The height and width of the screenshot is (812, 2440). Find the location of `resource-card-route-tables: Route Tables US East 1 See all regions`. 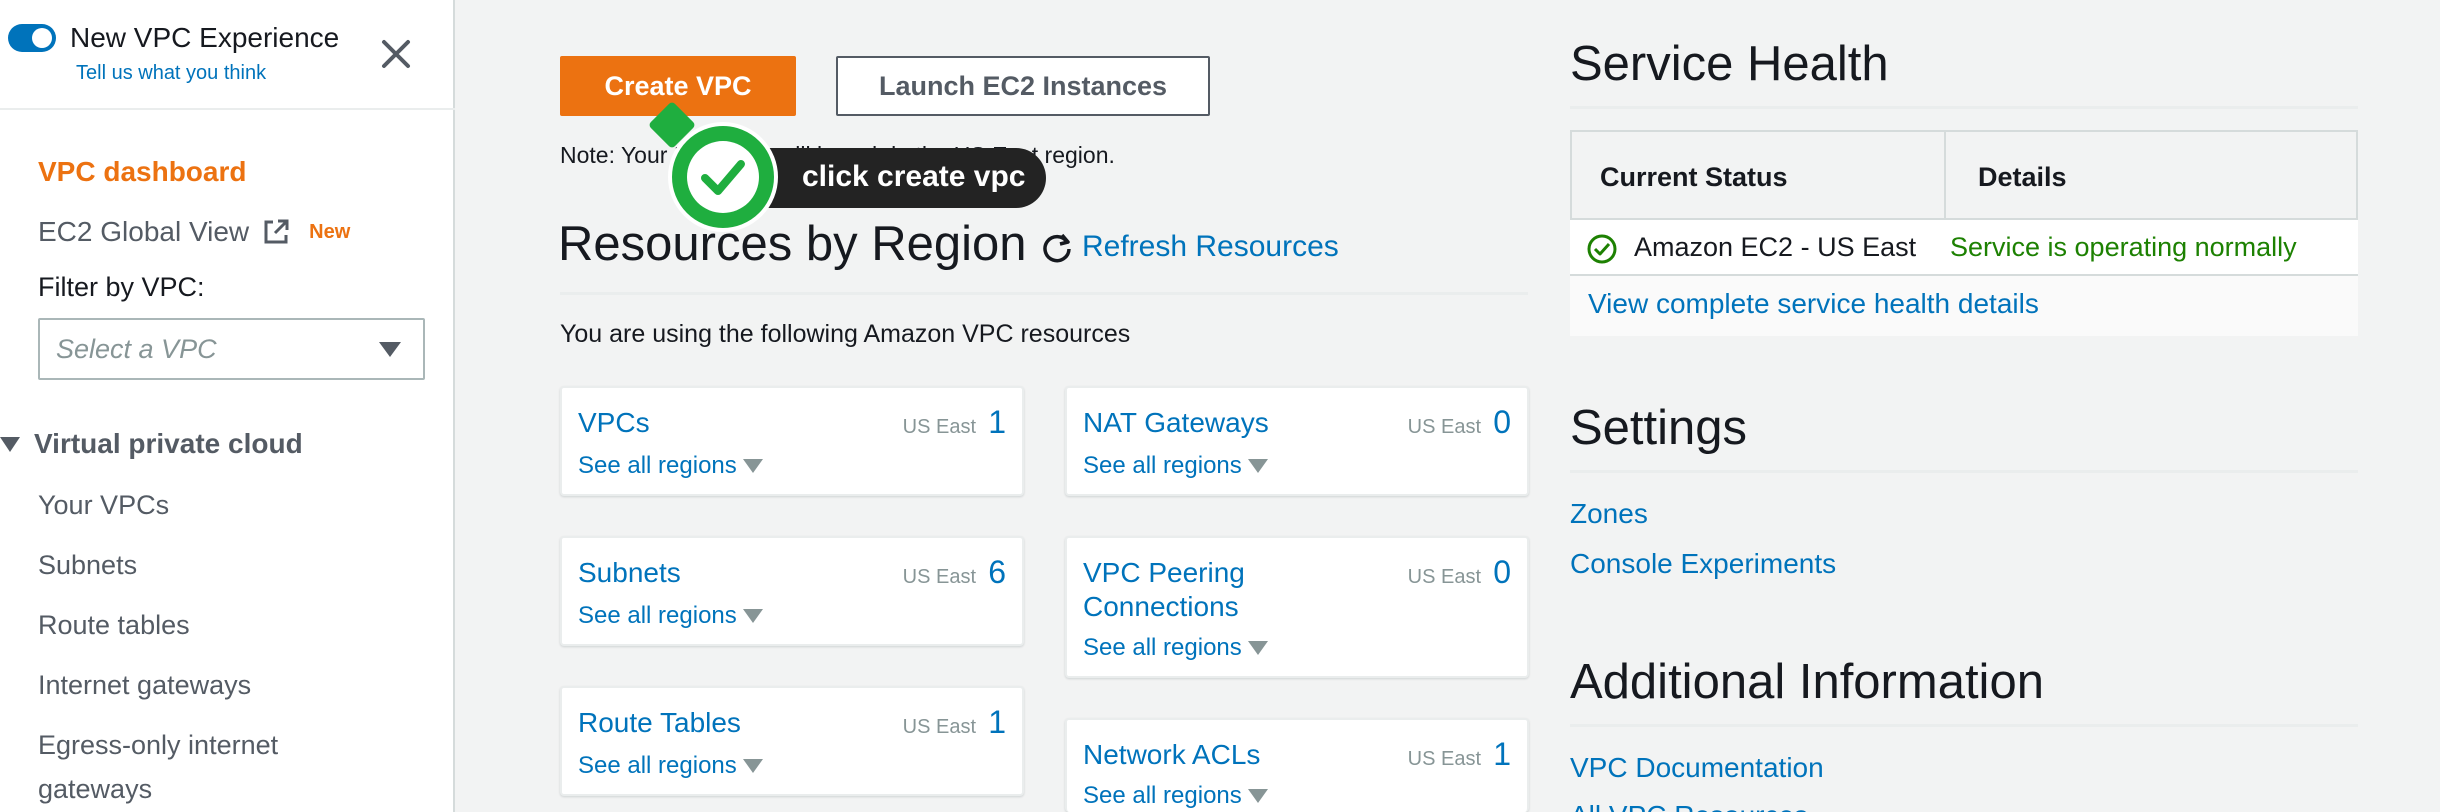

resource-card-route-tables: Route Tables US East 1 See all regions is located at coordinates (792, 741).